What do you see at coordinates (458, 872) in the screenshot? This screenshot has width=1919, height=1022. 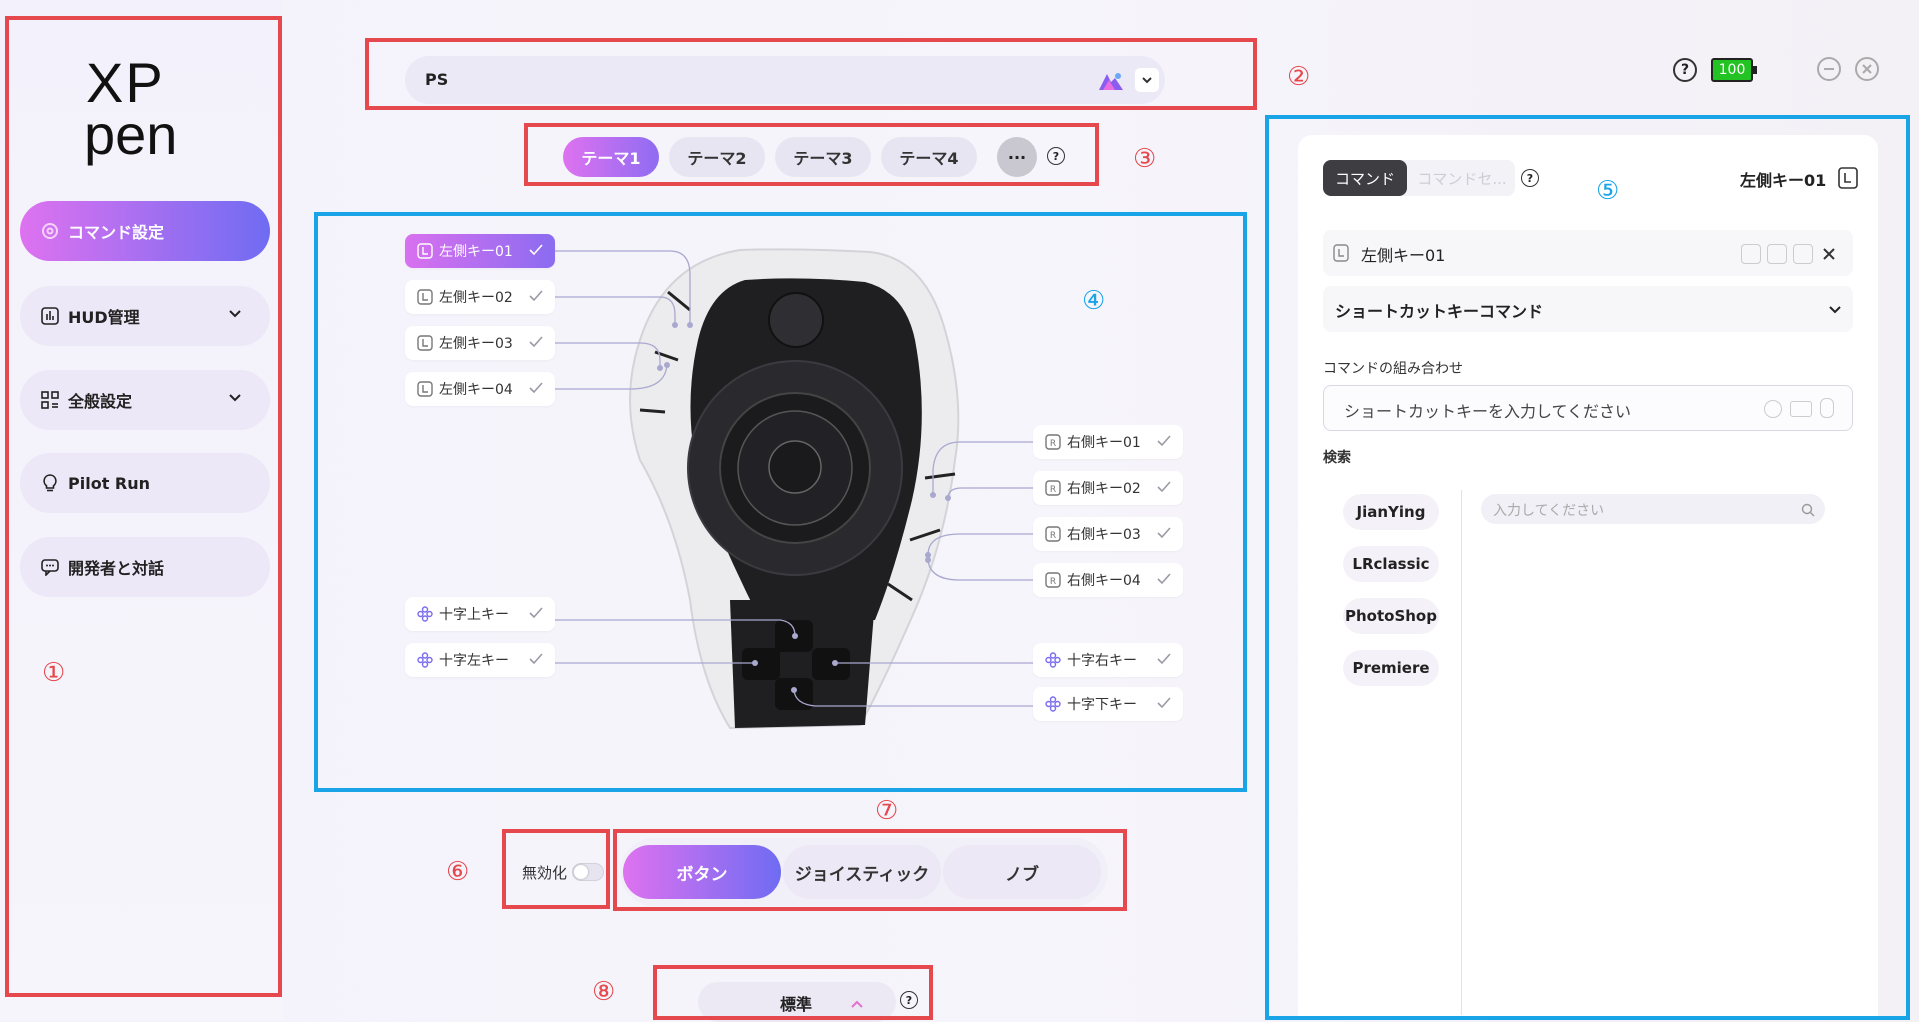 I see `annotation-6: ⑥` at bounding box center [458, 872].